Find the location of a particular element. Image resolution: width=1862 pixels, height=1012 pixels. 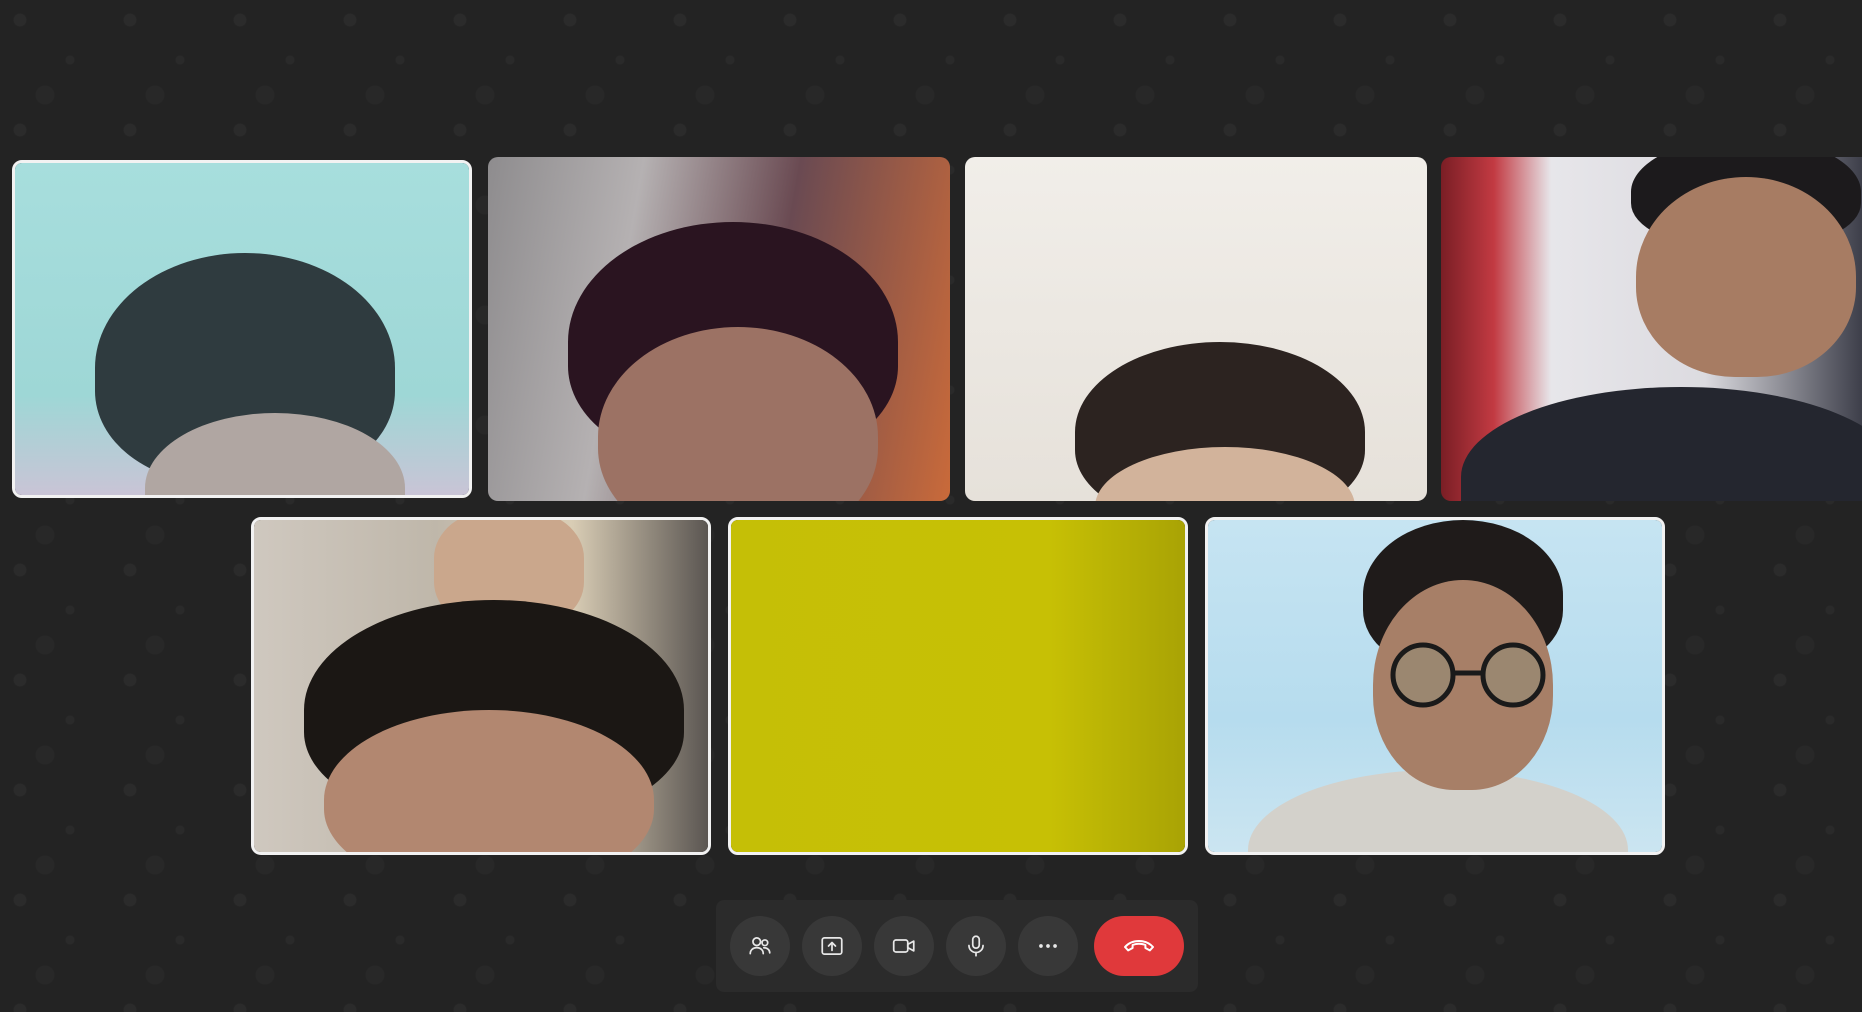

participants-button is located at coordinates (760, 946).